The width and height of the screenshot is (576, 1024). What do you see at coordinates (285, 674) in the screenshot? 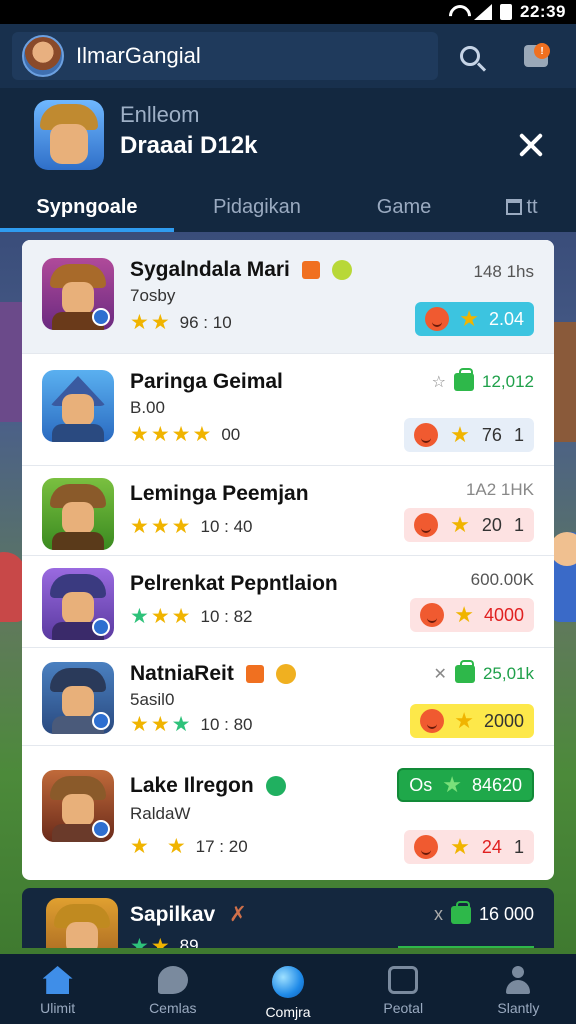
I see `smiley-icon` at bounding box center [285, 674].